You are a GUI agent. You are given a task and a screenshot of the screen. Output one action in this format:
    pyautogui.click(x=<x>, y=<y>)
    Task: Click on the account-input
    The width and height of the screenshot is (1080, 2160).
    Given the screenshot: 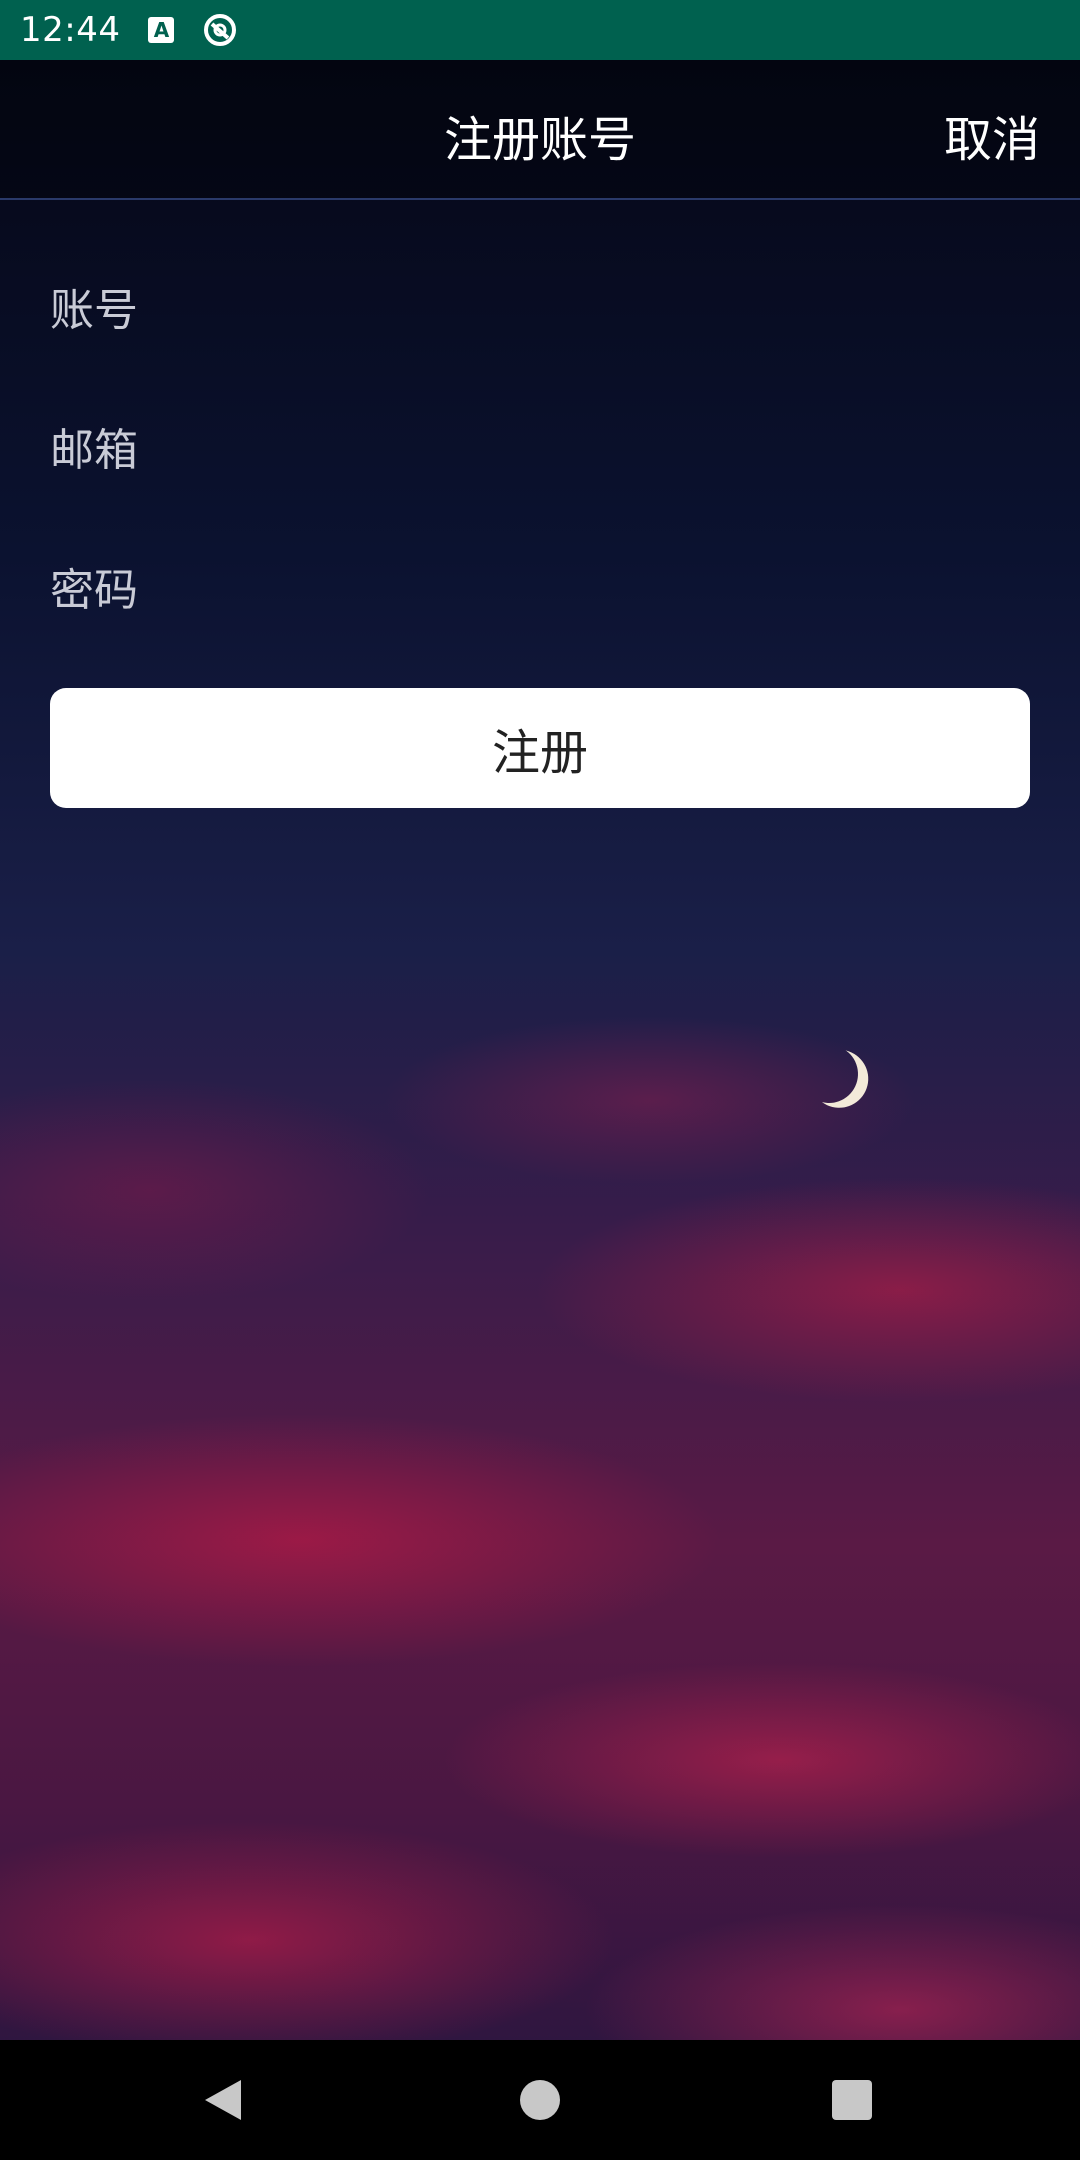 What is the action you would take?
    pyautogui.click(x=540, y=310)
    